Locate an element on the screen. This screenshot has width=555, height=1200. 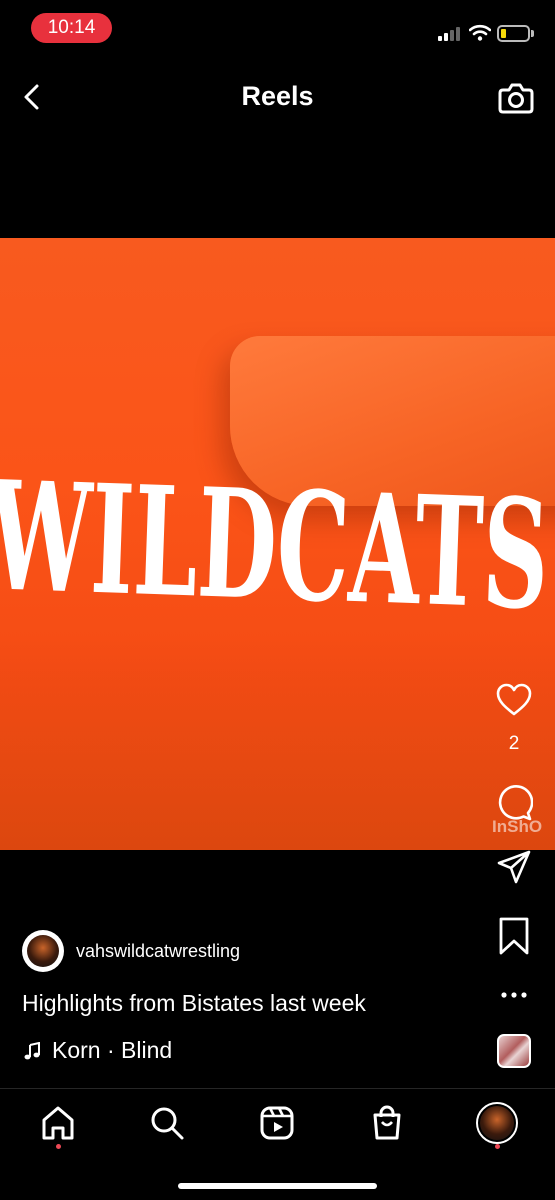
home-indicator is located at coordinates (277, 1186).